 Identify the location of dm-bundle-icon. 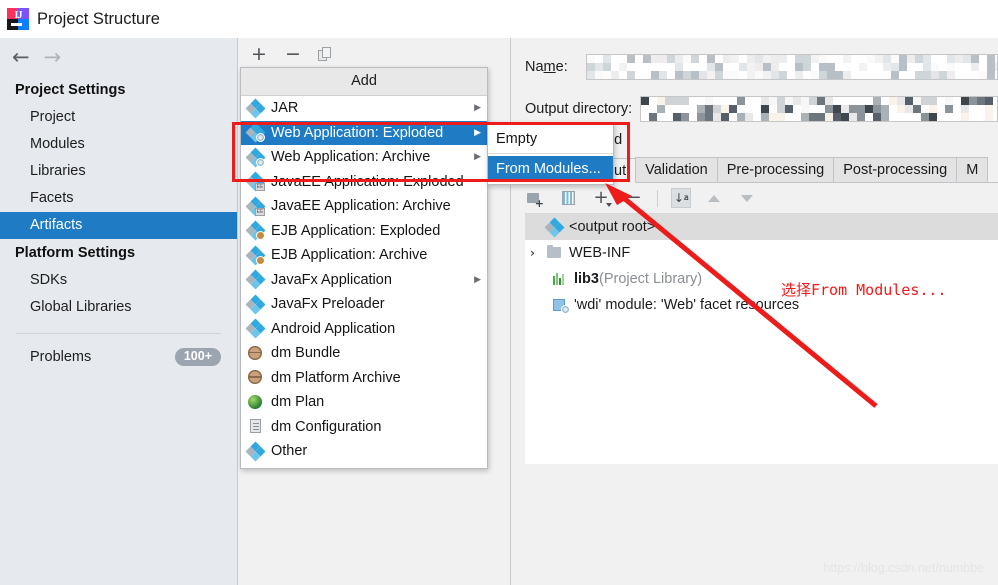
(255, 353).